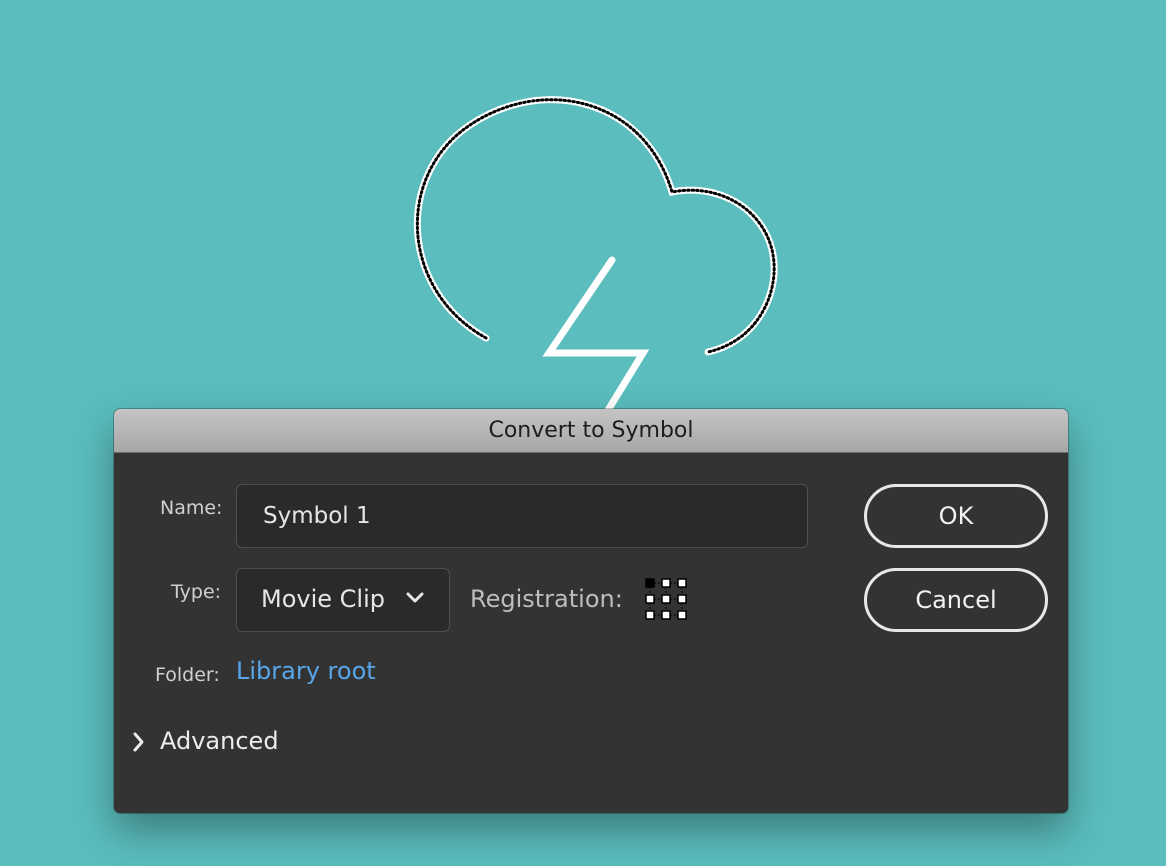 This screenshot has width=1166, height=866. I want to click on name-input, so click(522, 516).